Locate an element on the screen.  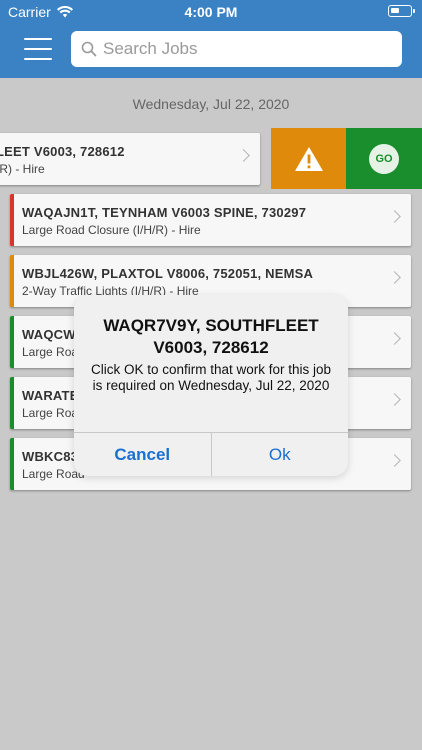
dialog-actions: Cancel Ok is located at coordinates (211, 454).